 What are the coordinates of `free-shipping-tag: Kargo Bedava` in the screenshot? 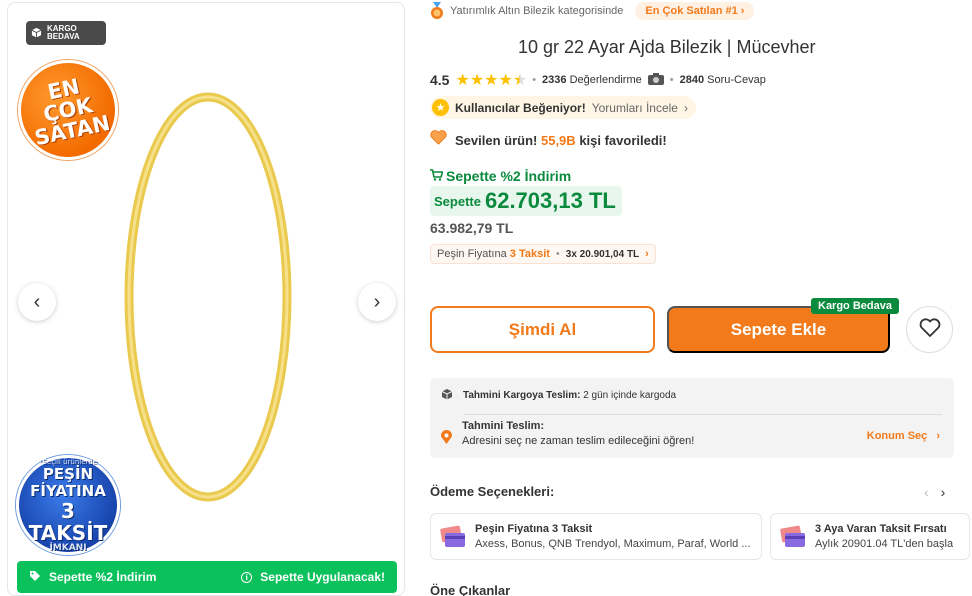 It's located at (855, 306).